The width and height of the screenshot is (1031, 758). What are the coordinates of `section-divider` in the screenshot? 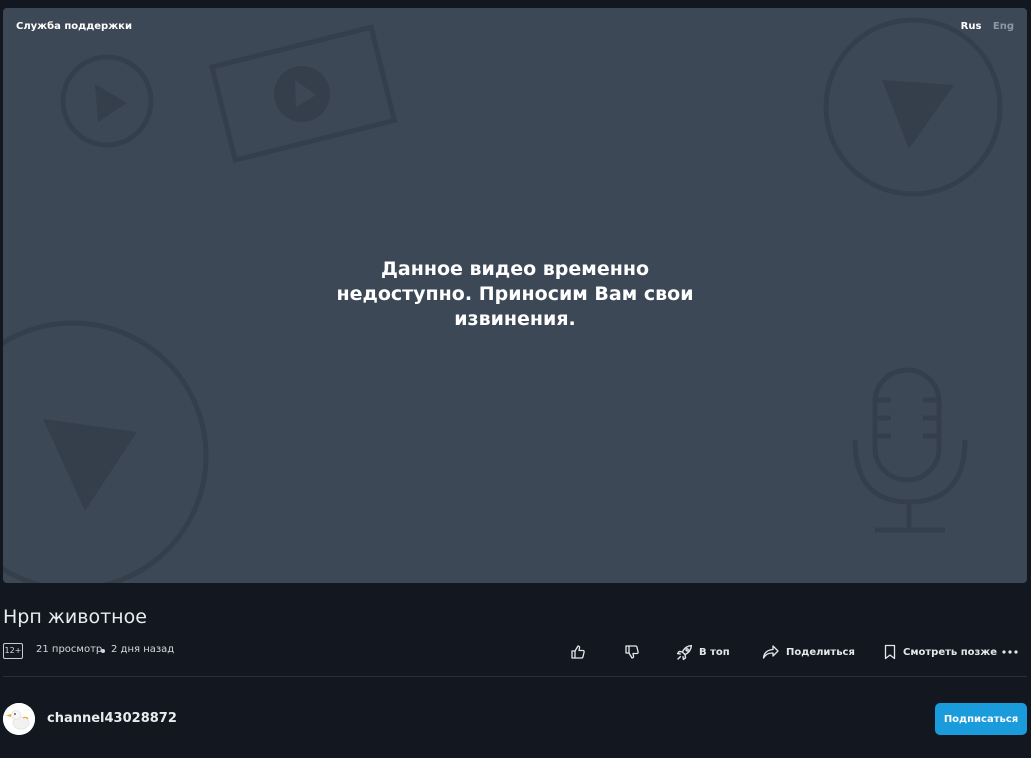 It's located at (515, 676).